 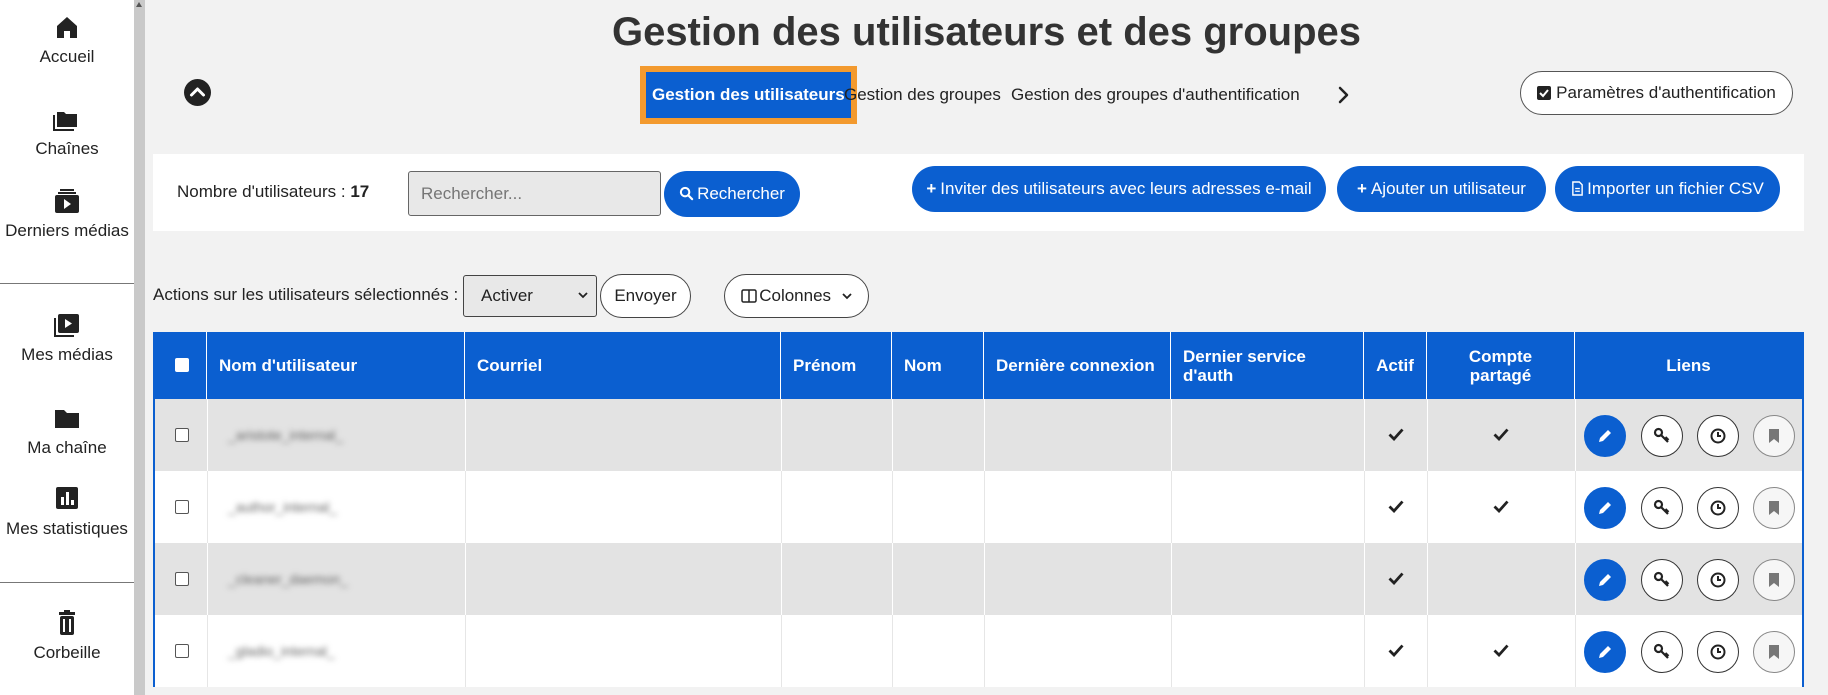 I want to click on sidebar-item-label: Derniers médias, so click(x=67, y=230).